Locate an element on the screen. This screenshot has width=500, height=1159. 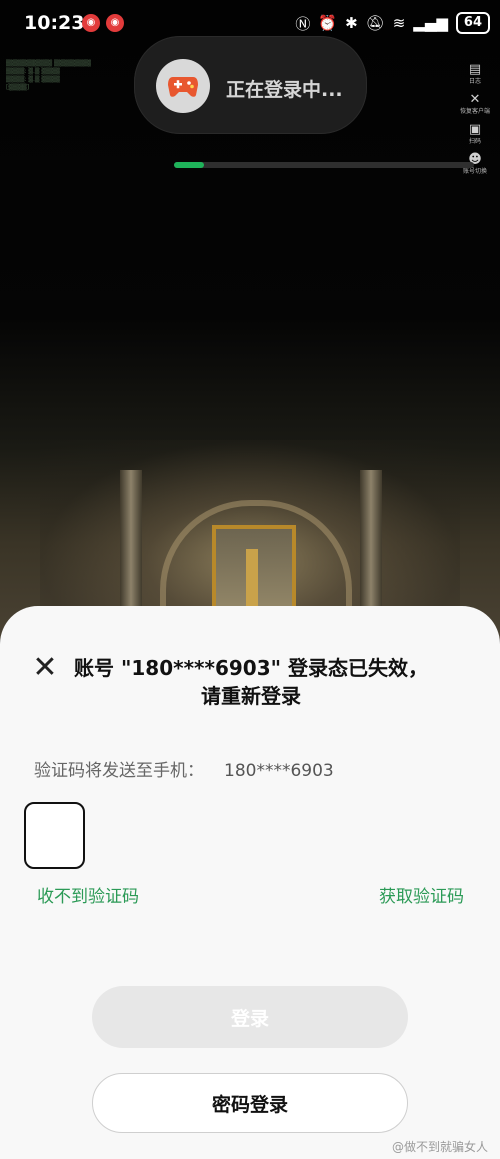
mute-icon: 🔕︎ is located at coordinates (375, 23).